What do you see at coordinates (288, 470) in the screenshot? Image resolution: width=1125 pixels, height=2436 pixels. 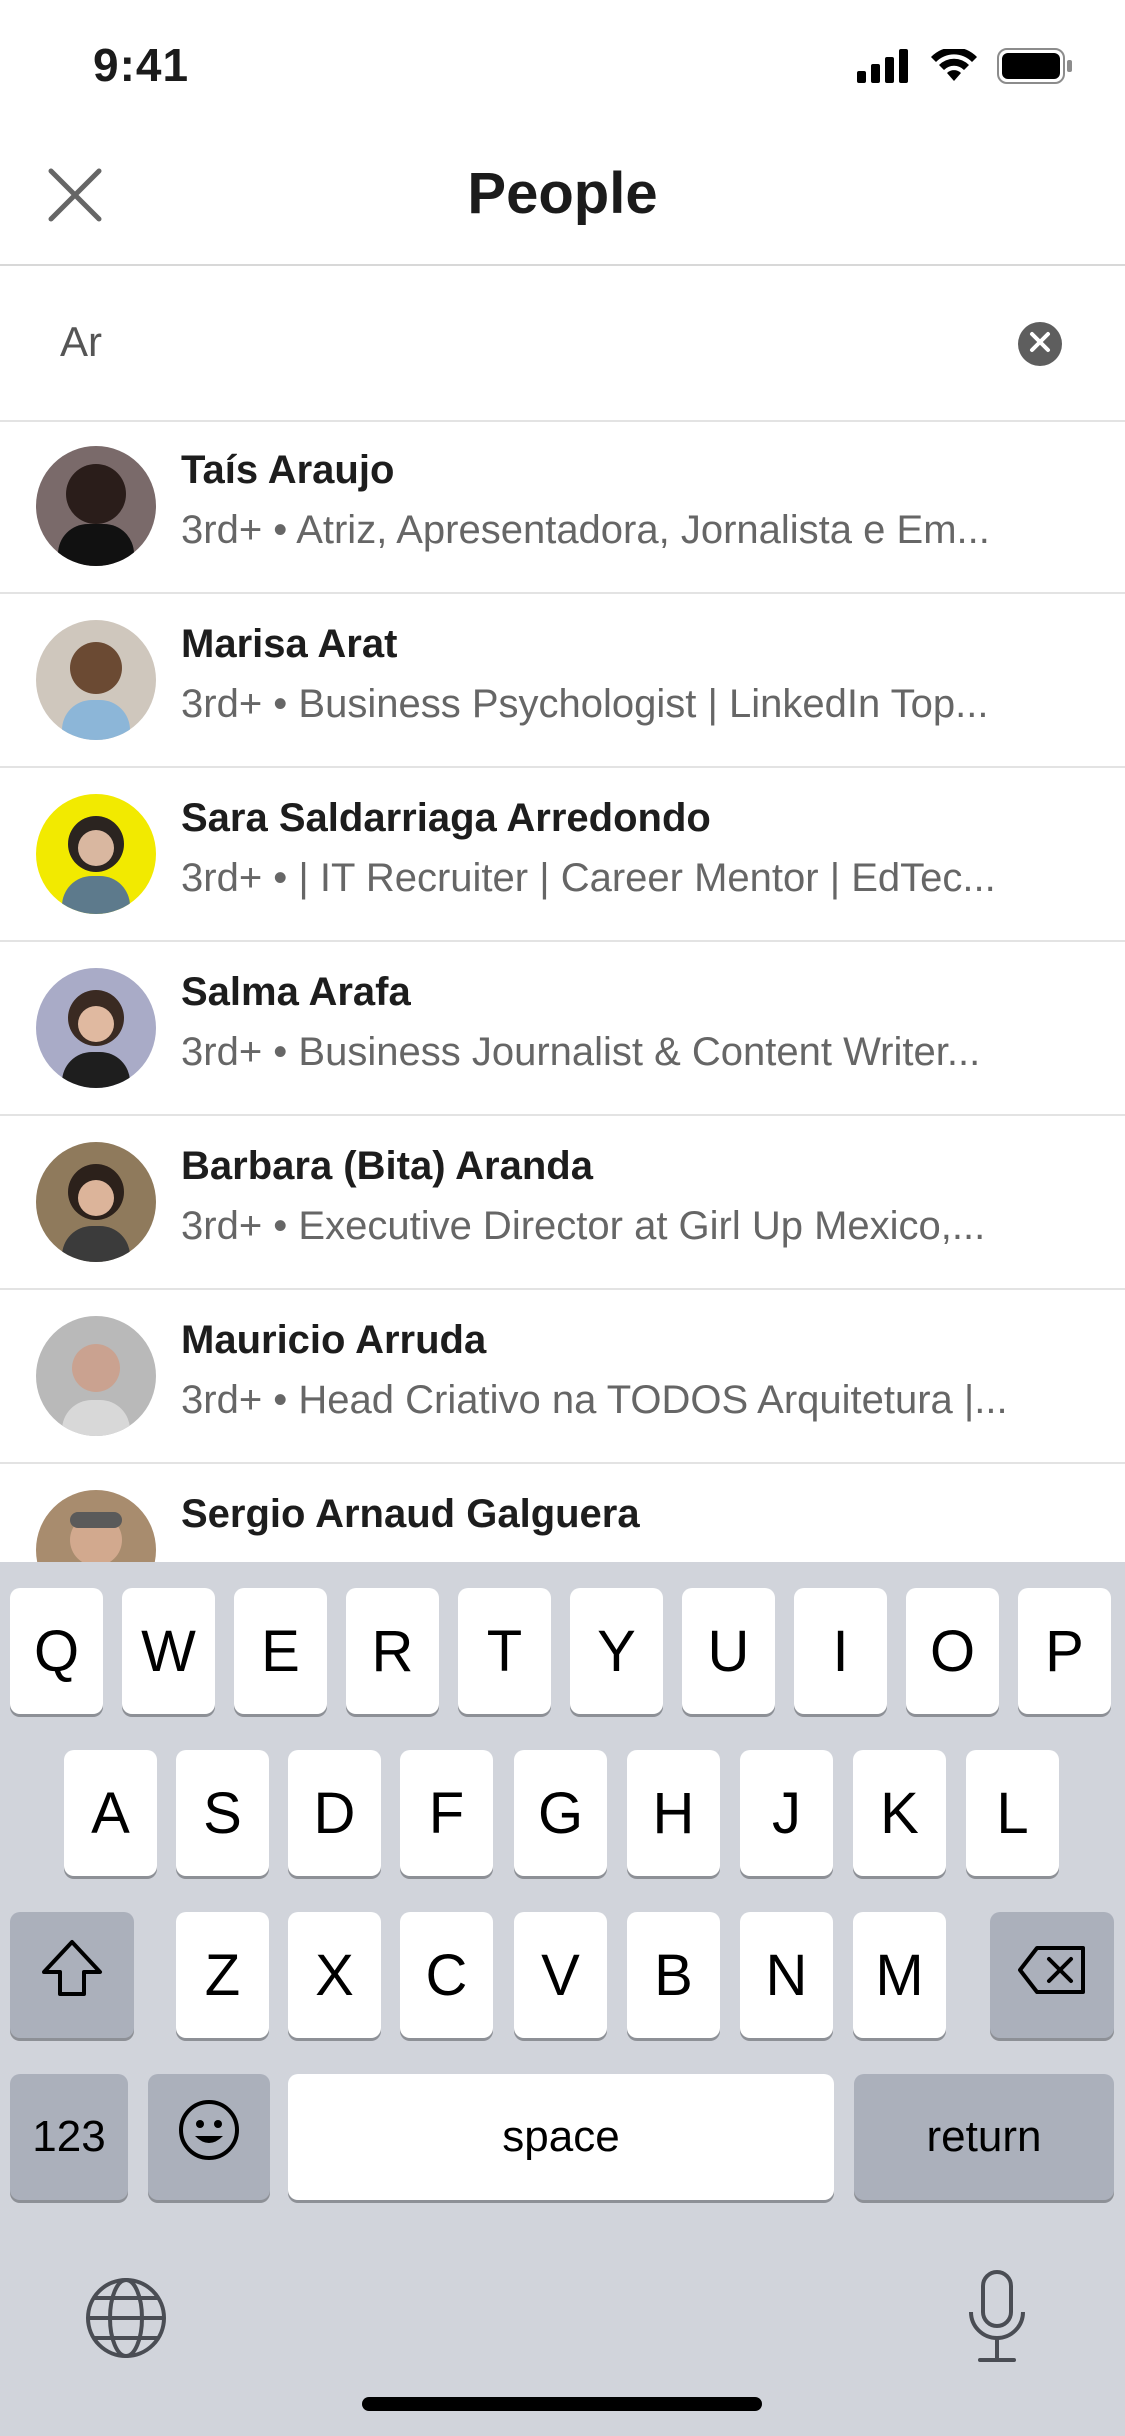 I see `person-name: Taís Araujo` at bounding box center [288, 470].